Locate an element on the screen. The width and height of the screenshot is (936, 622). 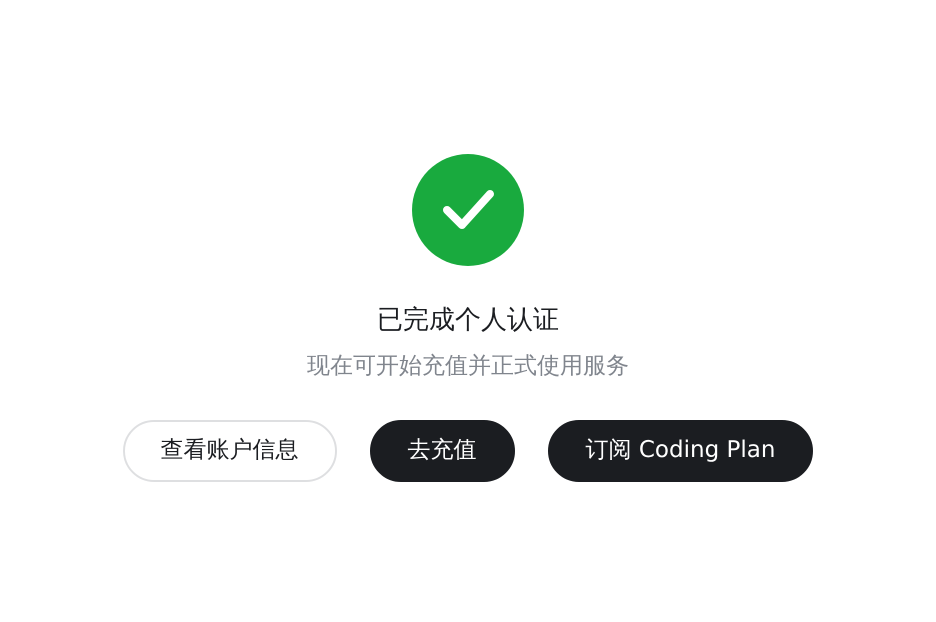
success-title: 已完成个人认证 is located at coordinates (468, 320).